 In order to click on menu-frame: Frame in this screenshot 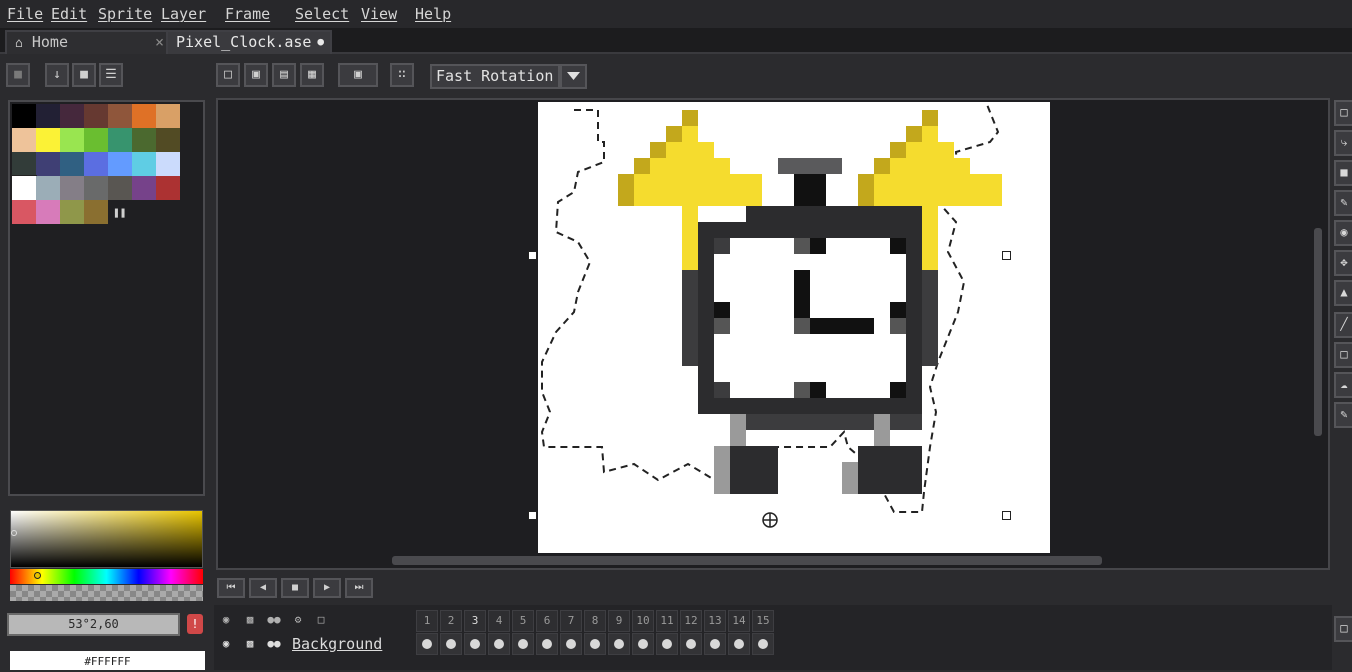, I will do `click(247, 14)`.